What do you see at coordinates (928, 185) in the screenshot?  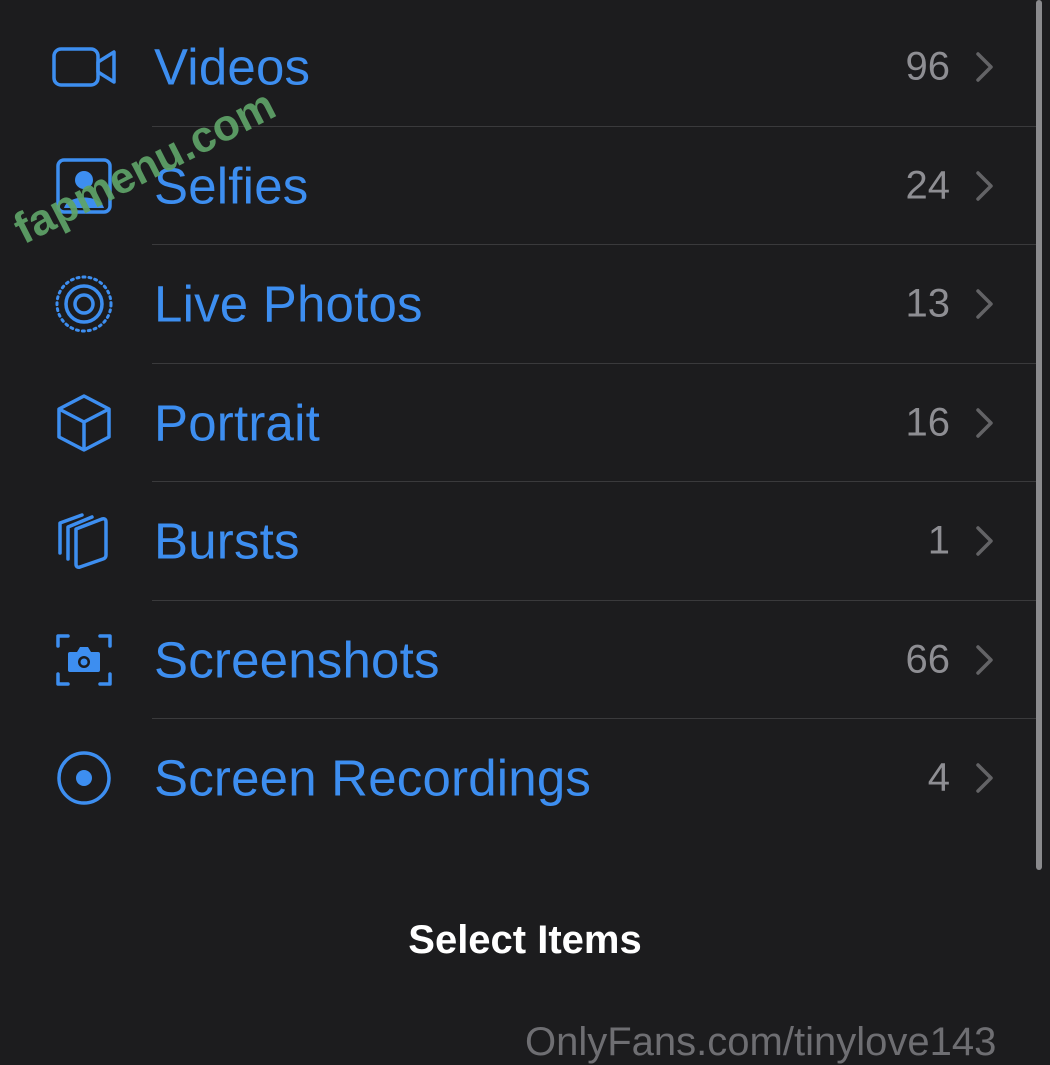 I see `list-item-count: 24` at bounding box center [928, 185].